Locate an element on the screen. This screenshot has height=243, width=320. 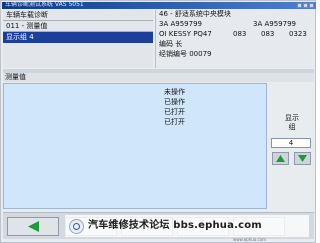
window-titlebar: 车辆诊断测试系统 VAS 5051 is located at coordinates (159, 5).